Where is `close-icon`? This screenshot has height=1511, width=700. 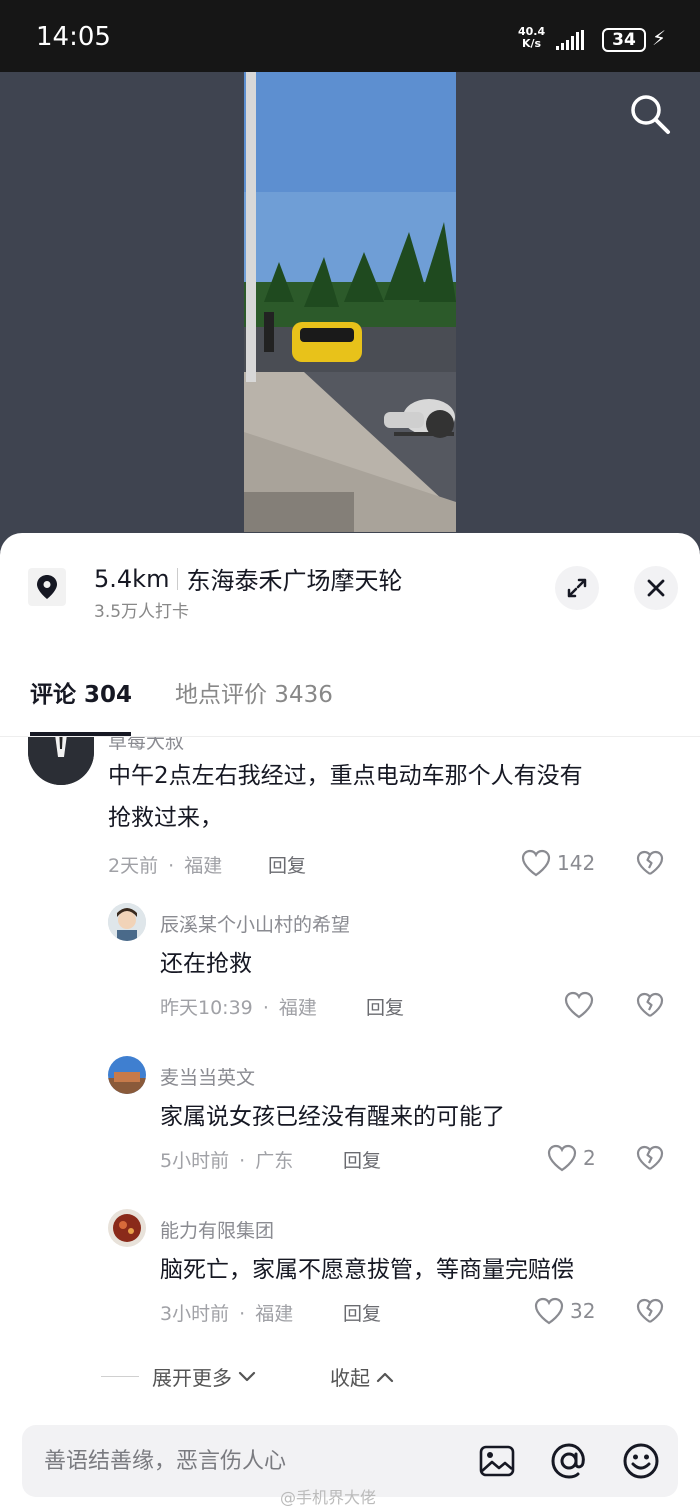 close-icon is located at coordinates (656, 588).